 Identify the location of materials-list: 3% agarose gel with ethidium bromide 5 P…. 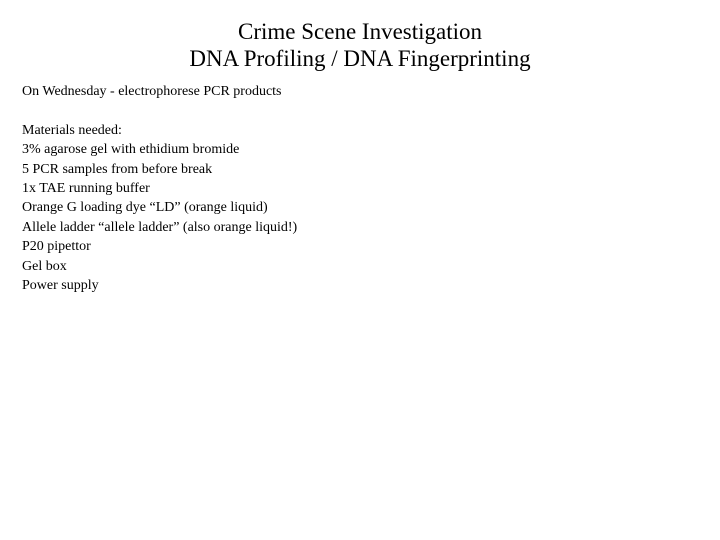
(159, 217).